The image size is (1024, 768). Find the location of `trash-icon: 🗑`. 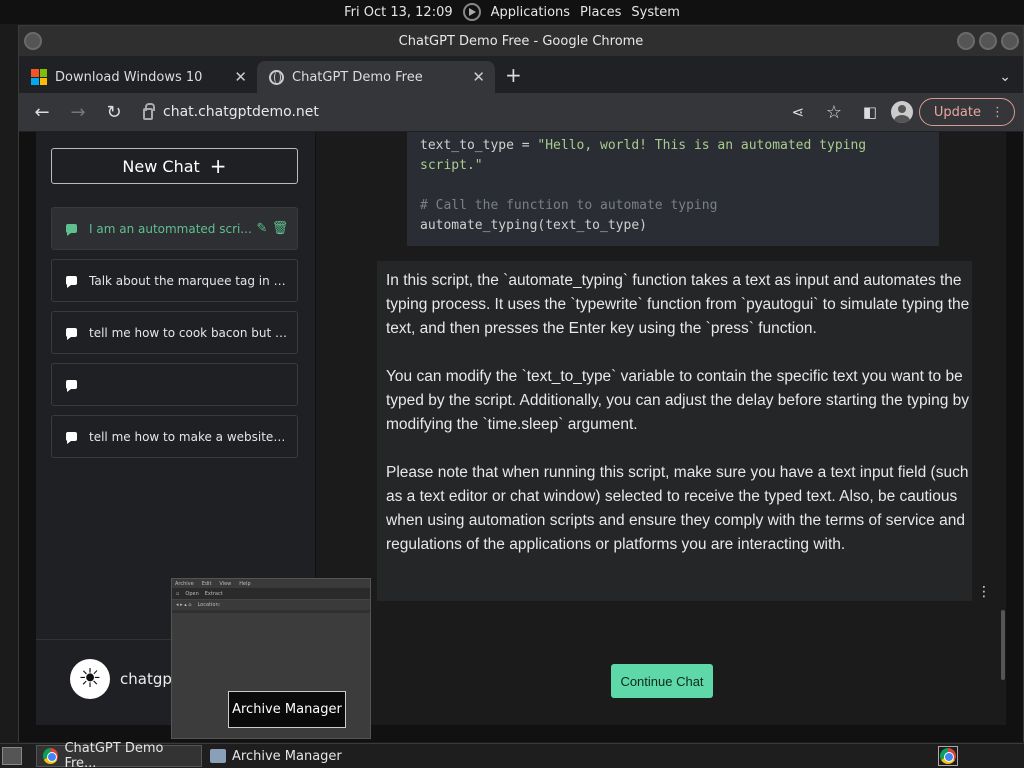

trash-icon: 🗑 is located at coordinates (280, 228).